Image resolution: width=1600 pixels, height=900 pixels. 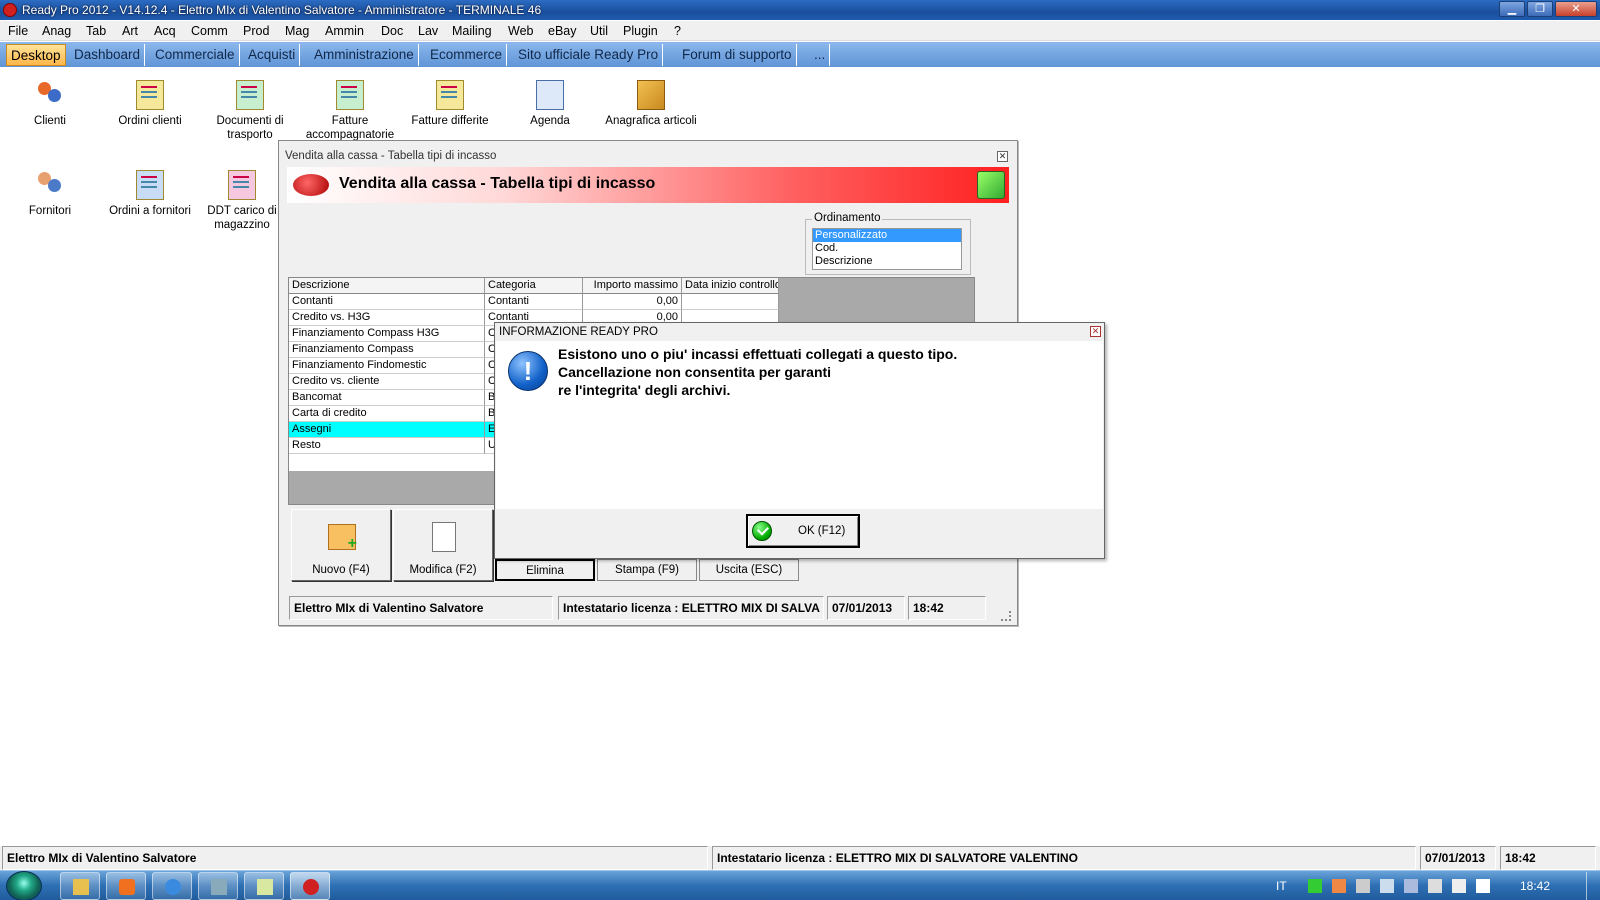 What do you see at coordinates (647, 570) in the screenshot?
I see `print-button: Stampa (F9)` at bounding box center [647, 570].